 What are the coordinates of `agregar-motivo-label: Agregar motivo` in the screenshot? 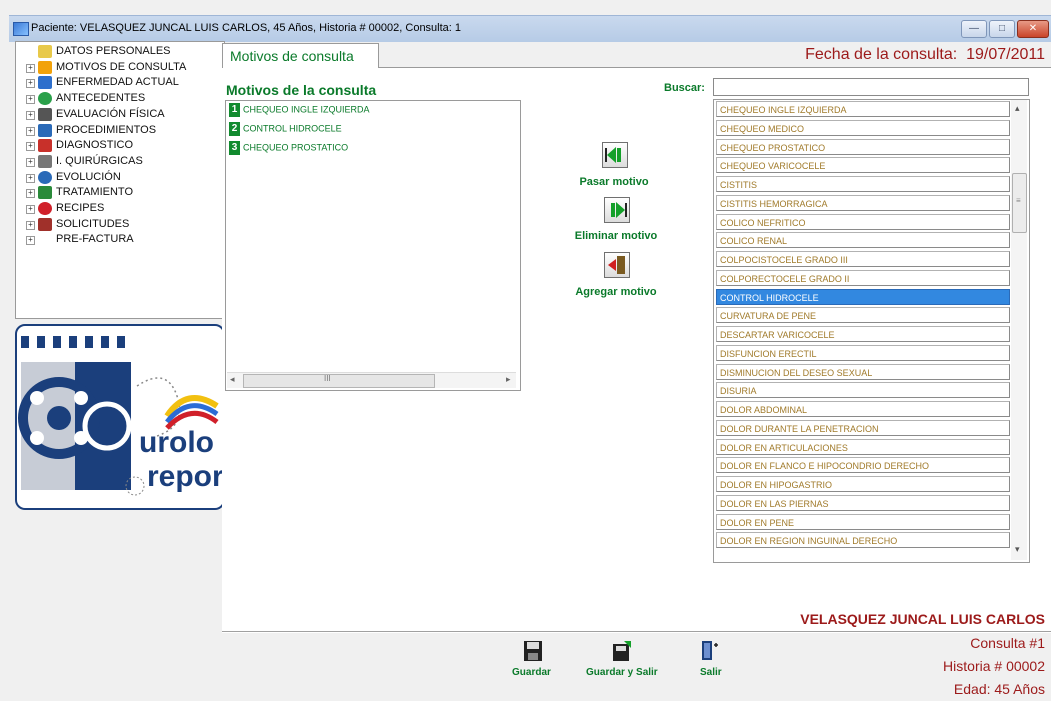 It's located at (616, 292).